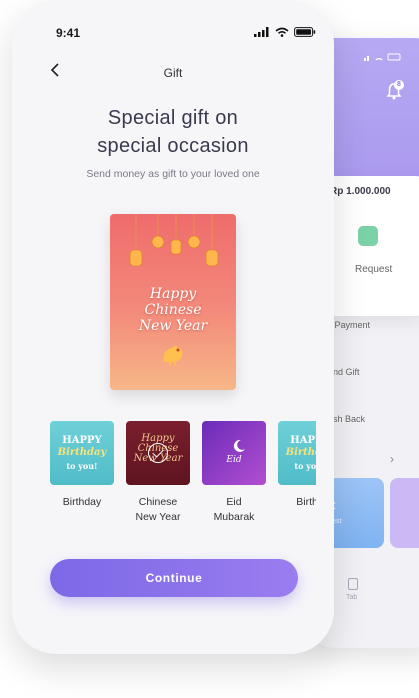 Image resolution: width=419 pixels, height=698 pixels. What do you see at coordinates (303, 440) in the screenshot?
I see `thumb-birthday2-art-1: HAPPY` at bounding box center [303, 440].